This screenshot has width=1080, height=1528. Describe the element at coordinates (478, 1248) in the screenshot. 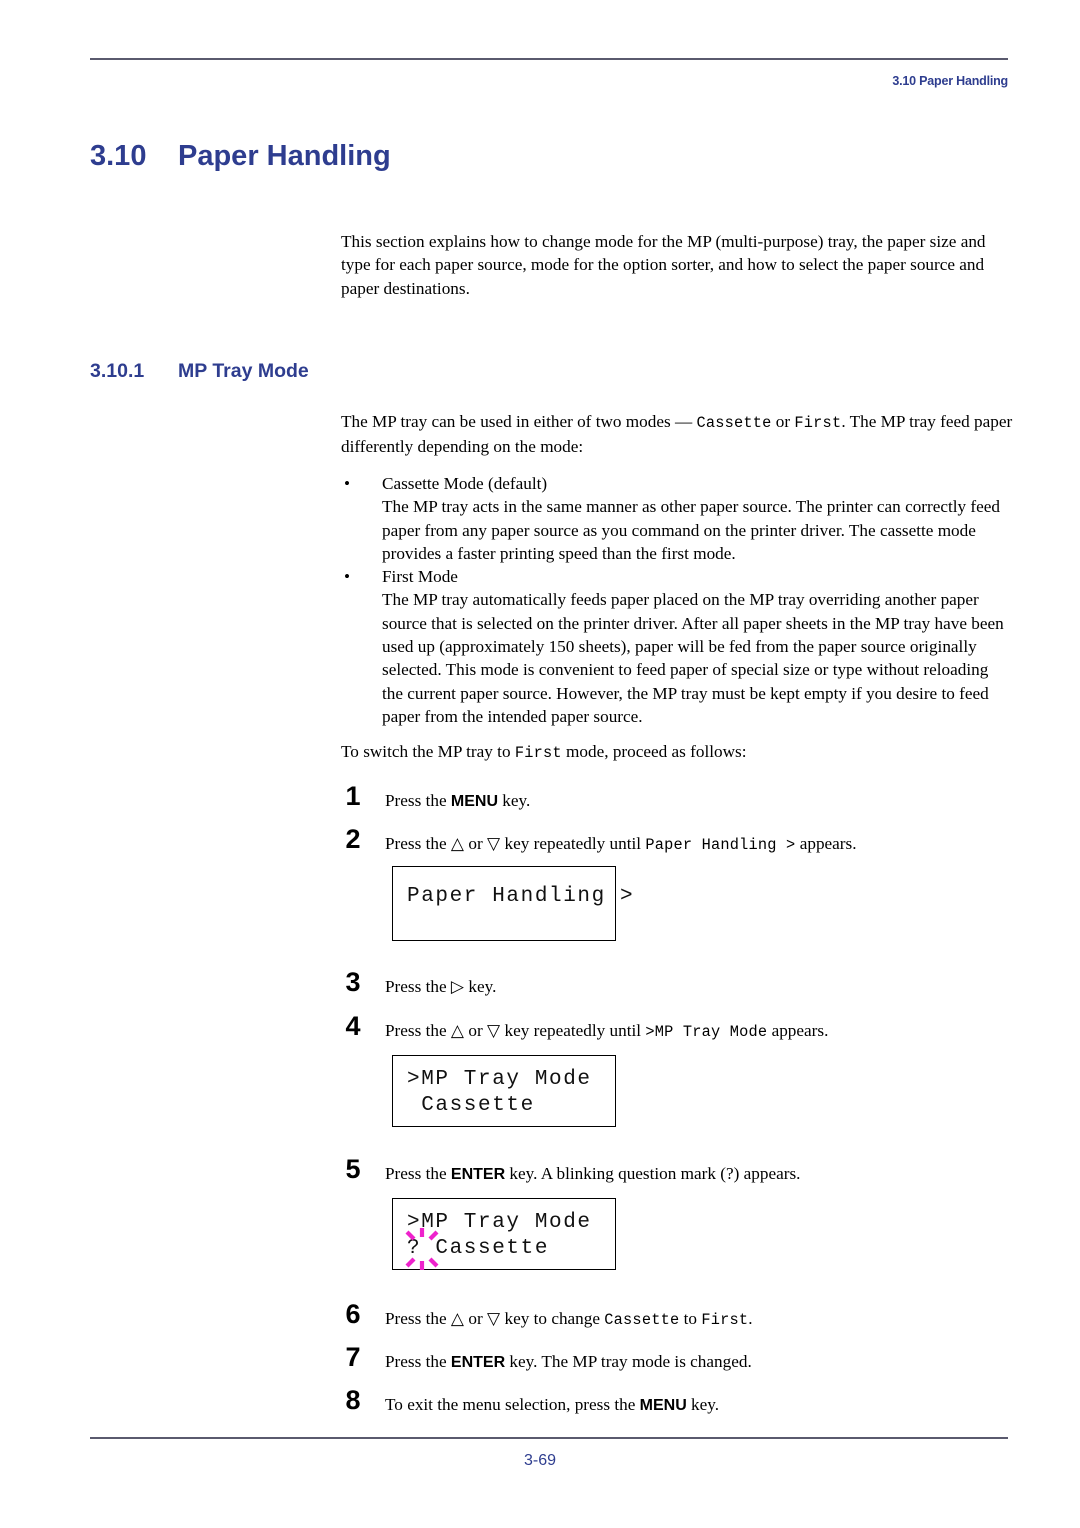

I see `lcd-line-2: ? Cassette` at that location.